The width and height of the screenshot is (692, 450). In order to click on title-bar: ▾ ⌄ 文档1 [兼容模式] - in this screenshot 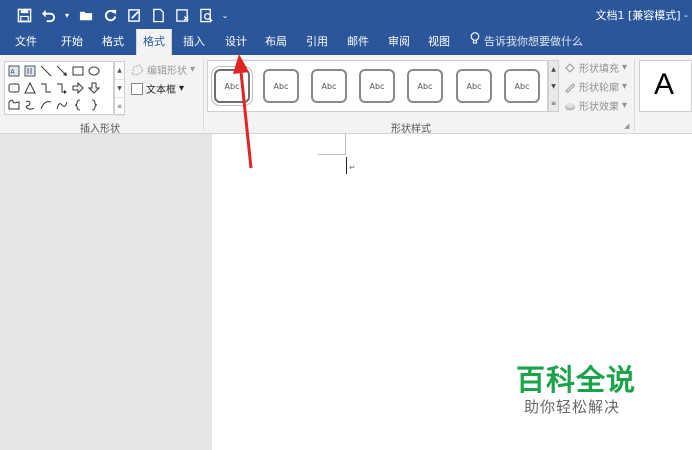, I will do `click(346, 14)`.